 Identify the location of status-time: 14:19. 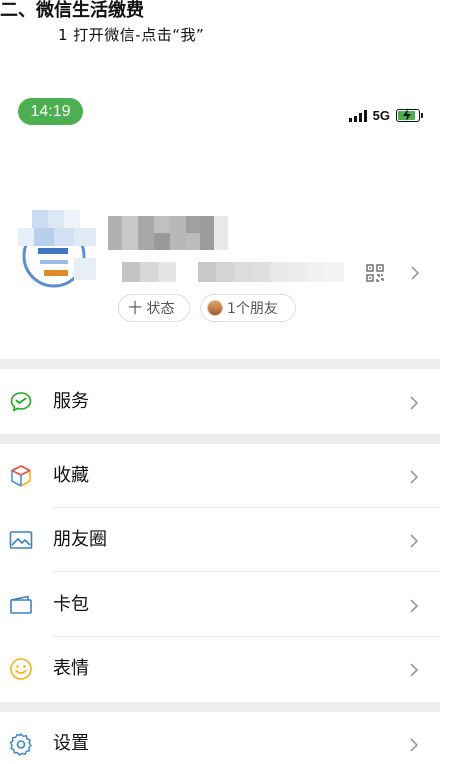
(50, 111).